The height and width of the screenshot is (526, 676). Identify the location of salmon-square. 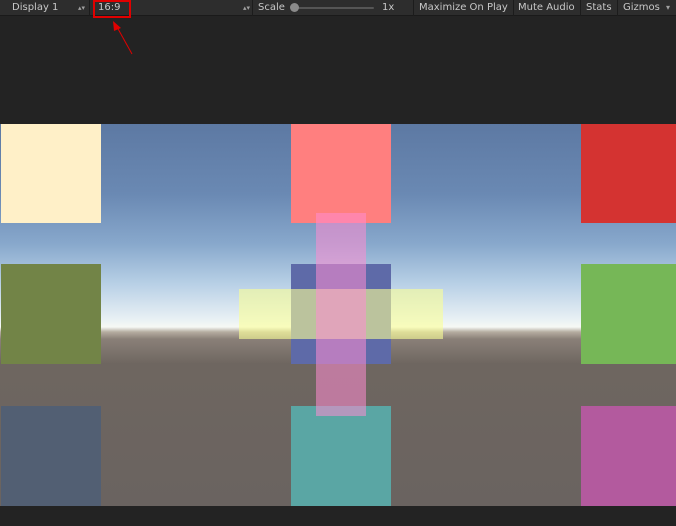
(341, 173).